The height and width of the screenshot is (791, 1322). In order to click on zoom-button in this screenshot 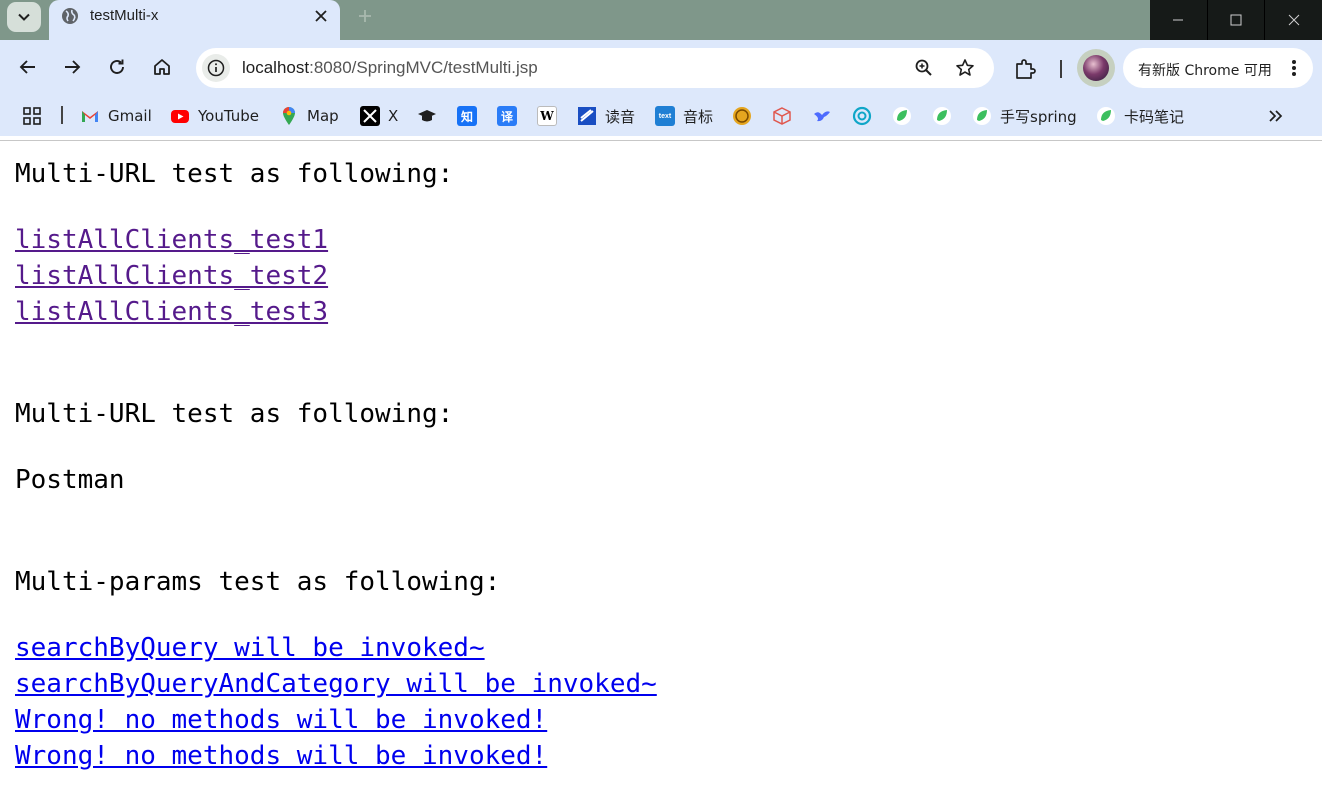, I will do `click(924, 68)`.